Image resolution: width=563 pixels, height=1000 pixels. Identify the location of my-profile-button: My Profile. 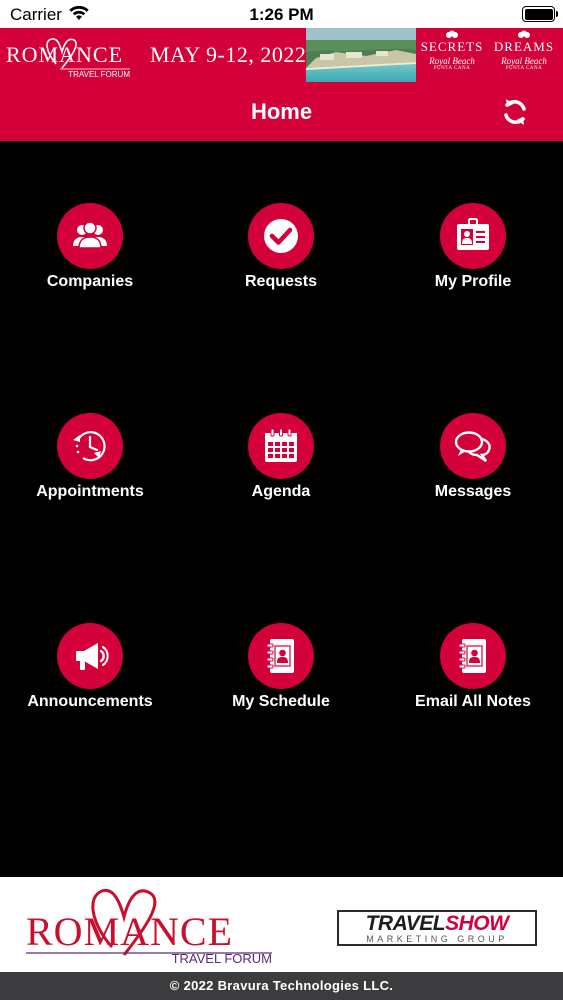
(473, 263).